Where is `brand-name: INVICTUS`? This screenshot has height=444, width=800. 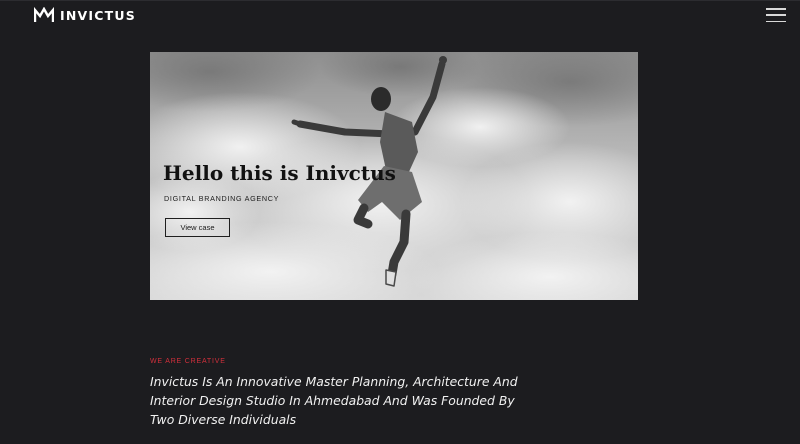
brand-name: INVICTUS is located at coordinates (98, 15).